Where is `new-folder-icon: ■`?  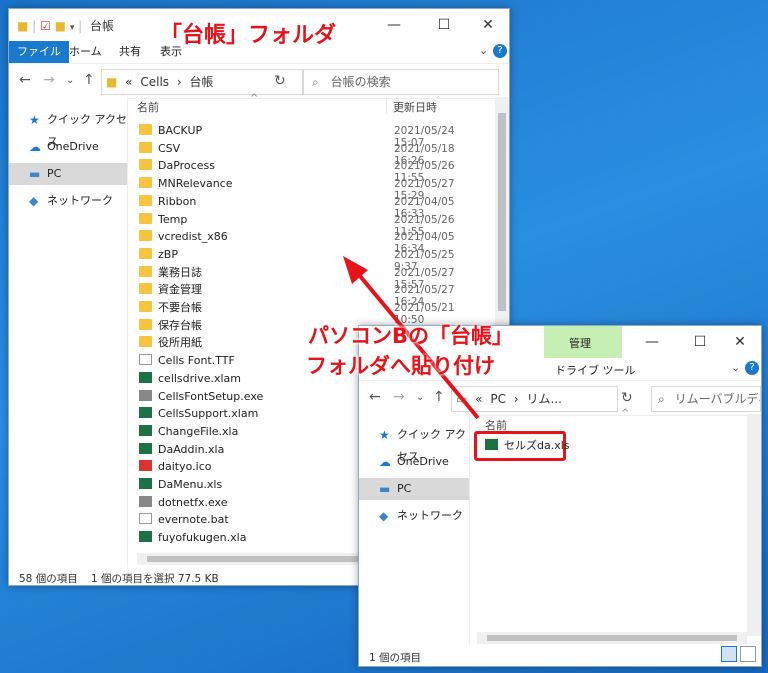
new-folder-icon: ■ is located at coordinates (60, 26).